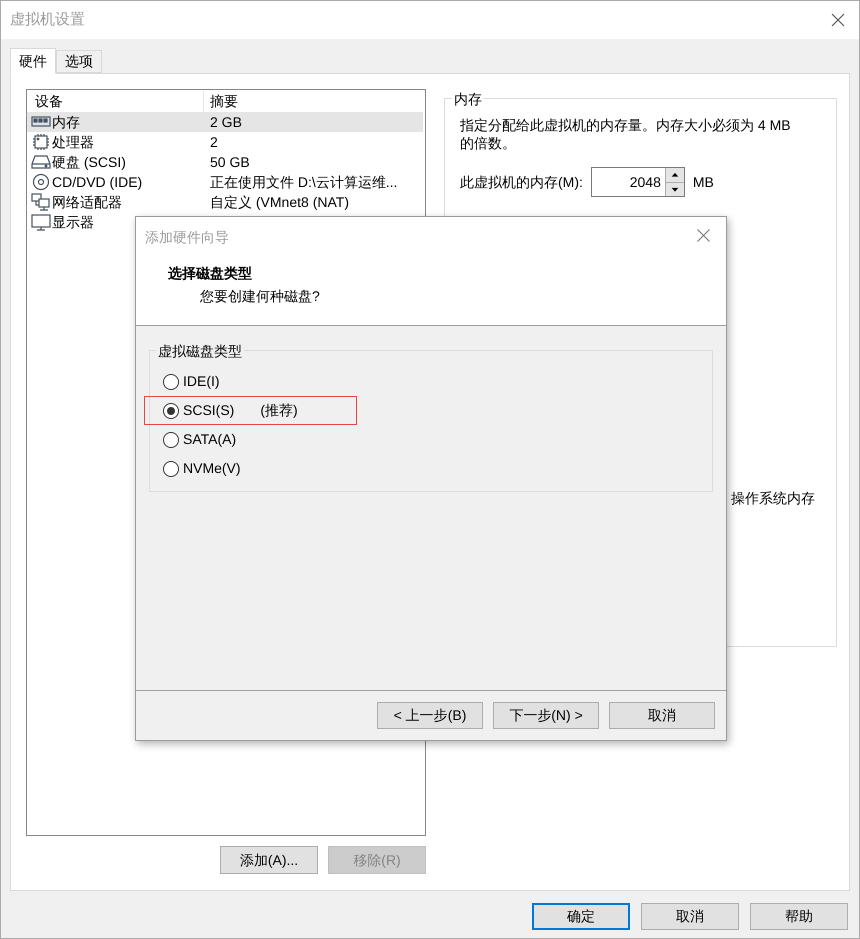 The height and width of the screenshot is (939, 860). What do you see at coordinates (97, 182) in the screenshot?
I see `device-name: CD/DVD (IDE)` at bounding box center [97, 182].